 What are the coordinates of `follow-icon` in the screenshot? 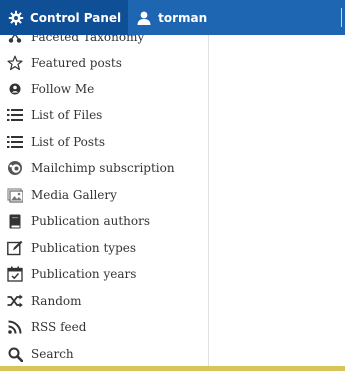 It's located at (15, 89).